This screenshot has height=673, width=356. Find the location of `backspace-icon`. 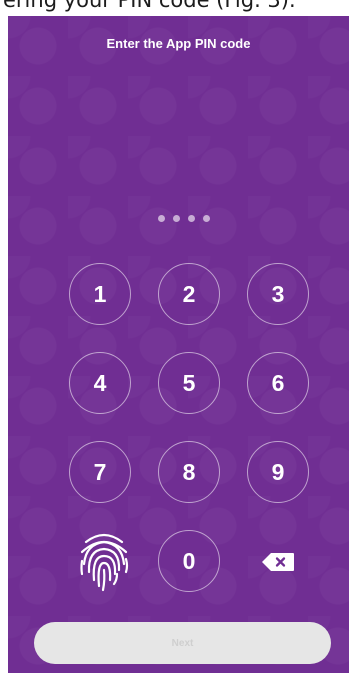

backspace-icon is located at coordinates (278, 562).